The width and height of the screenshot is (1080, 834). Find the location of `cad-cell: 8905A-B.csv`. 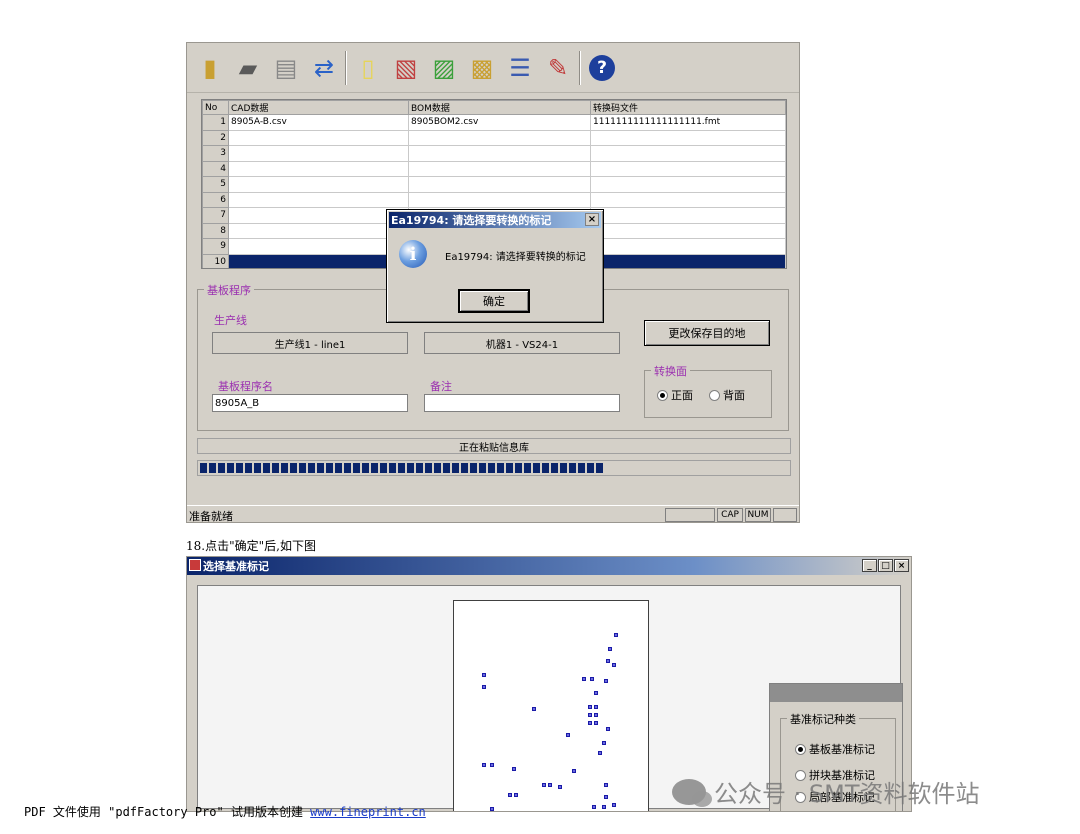

cad-cell: 8905A-B.csv is located at coordinates (318, 122).